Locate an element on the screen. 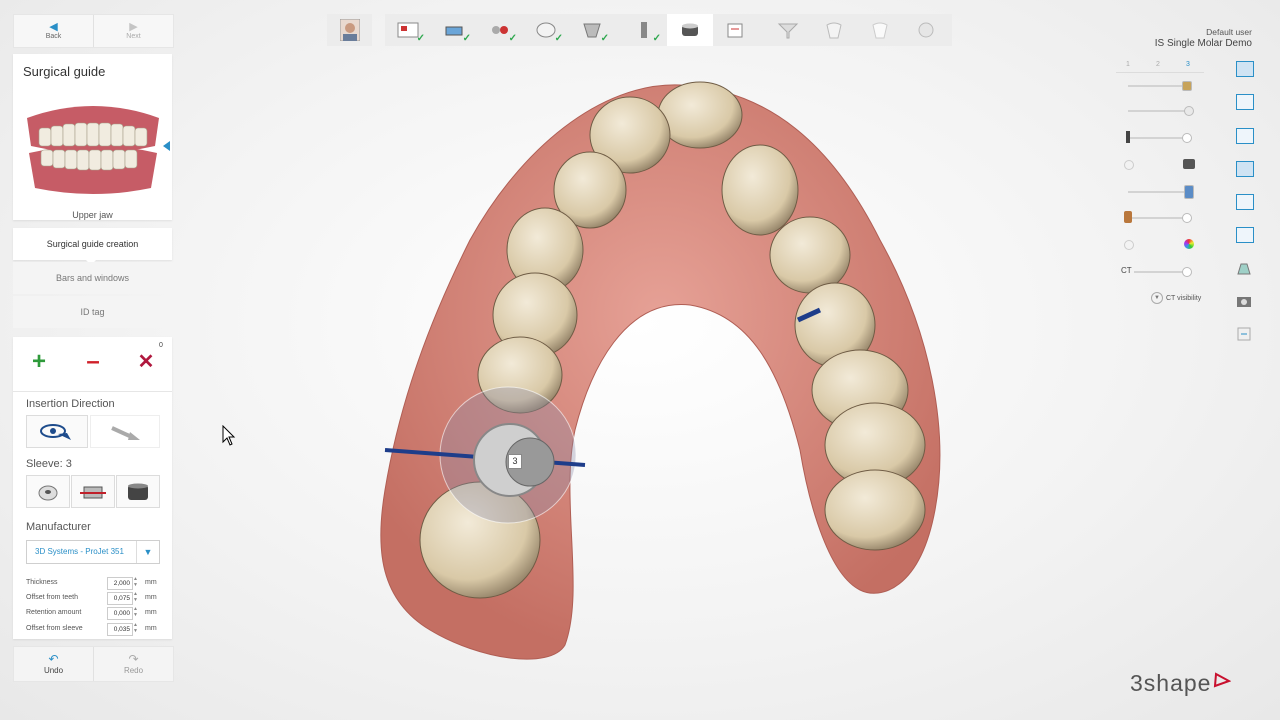  step-guide is located at coordinates (690, 30).